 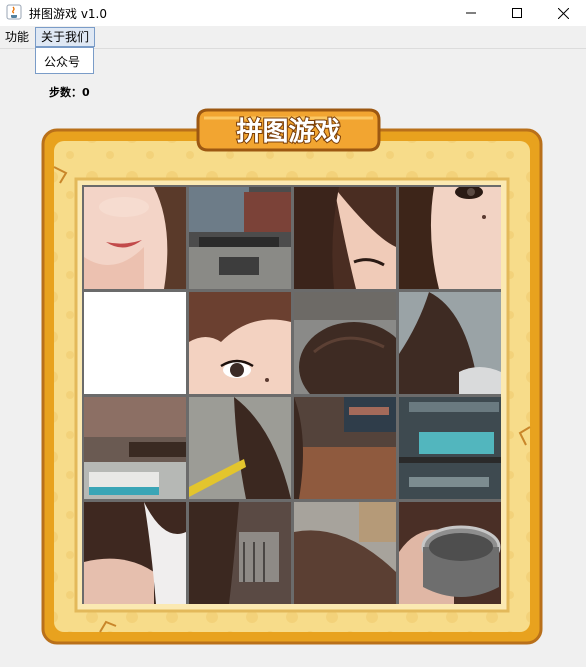 I want to click on close-button, so click(x=563, y=13).